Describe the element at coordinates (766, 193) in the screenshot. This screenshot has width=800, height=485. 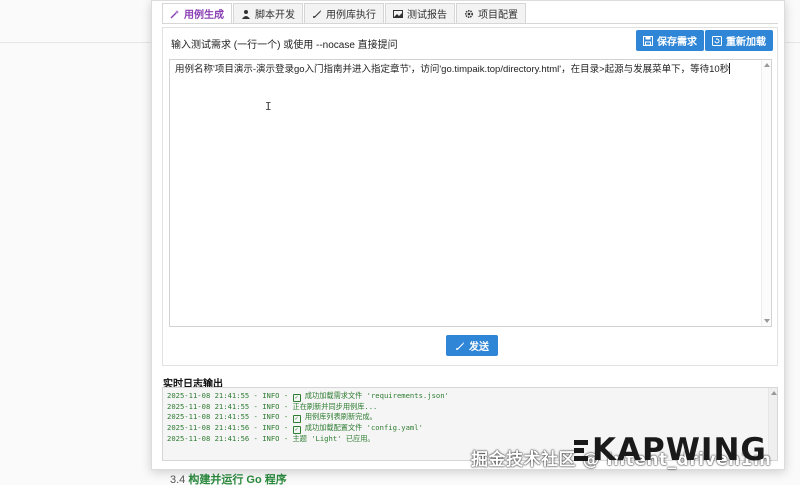
I see `textarea-scrollbar` at that location.